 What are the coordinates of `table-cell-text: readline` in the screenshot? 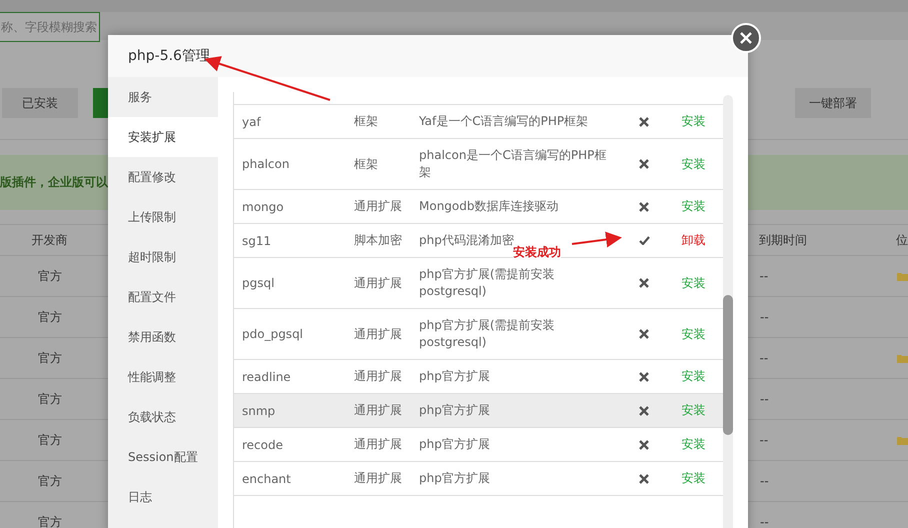 It's located at (266, 377).